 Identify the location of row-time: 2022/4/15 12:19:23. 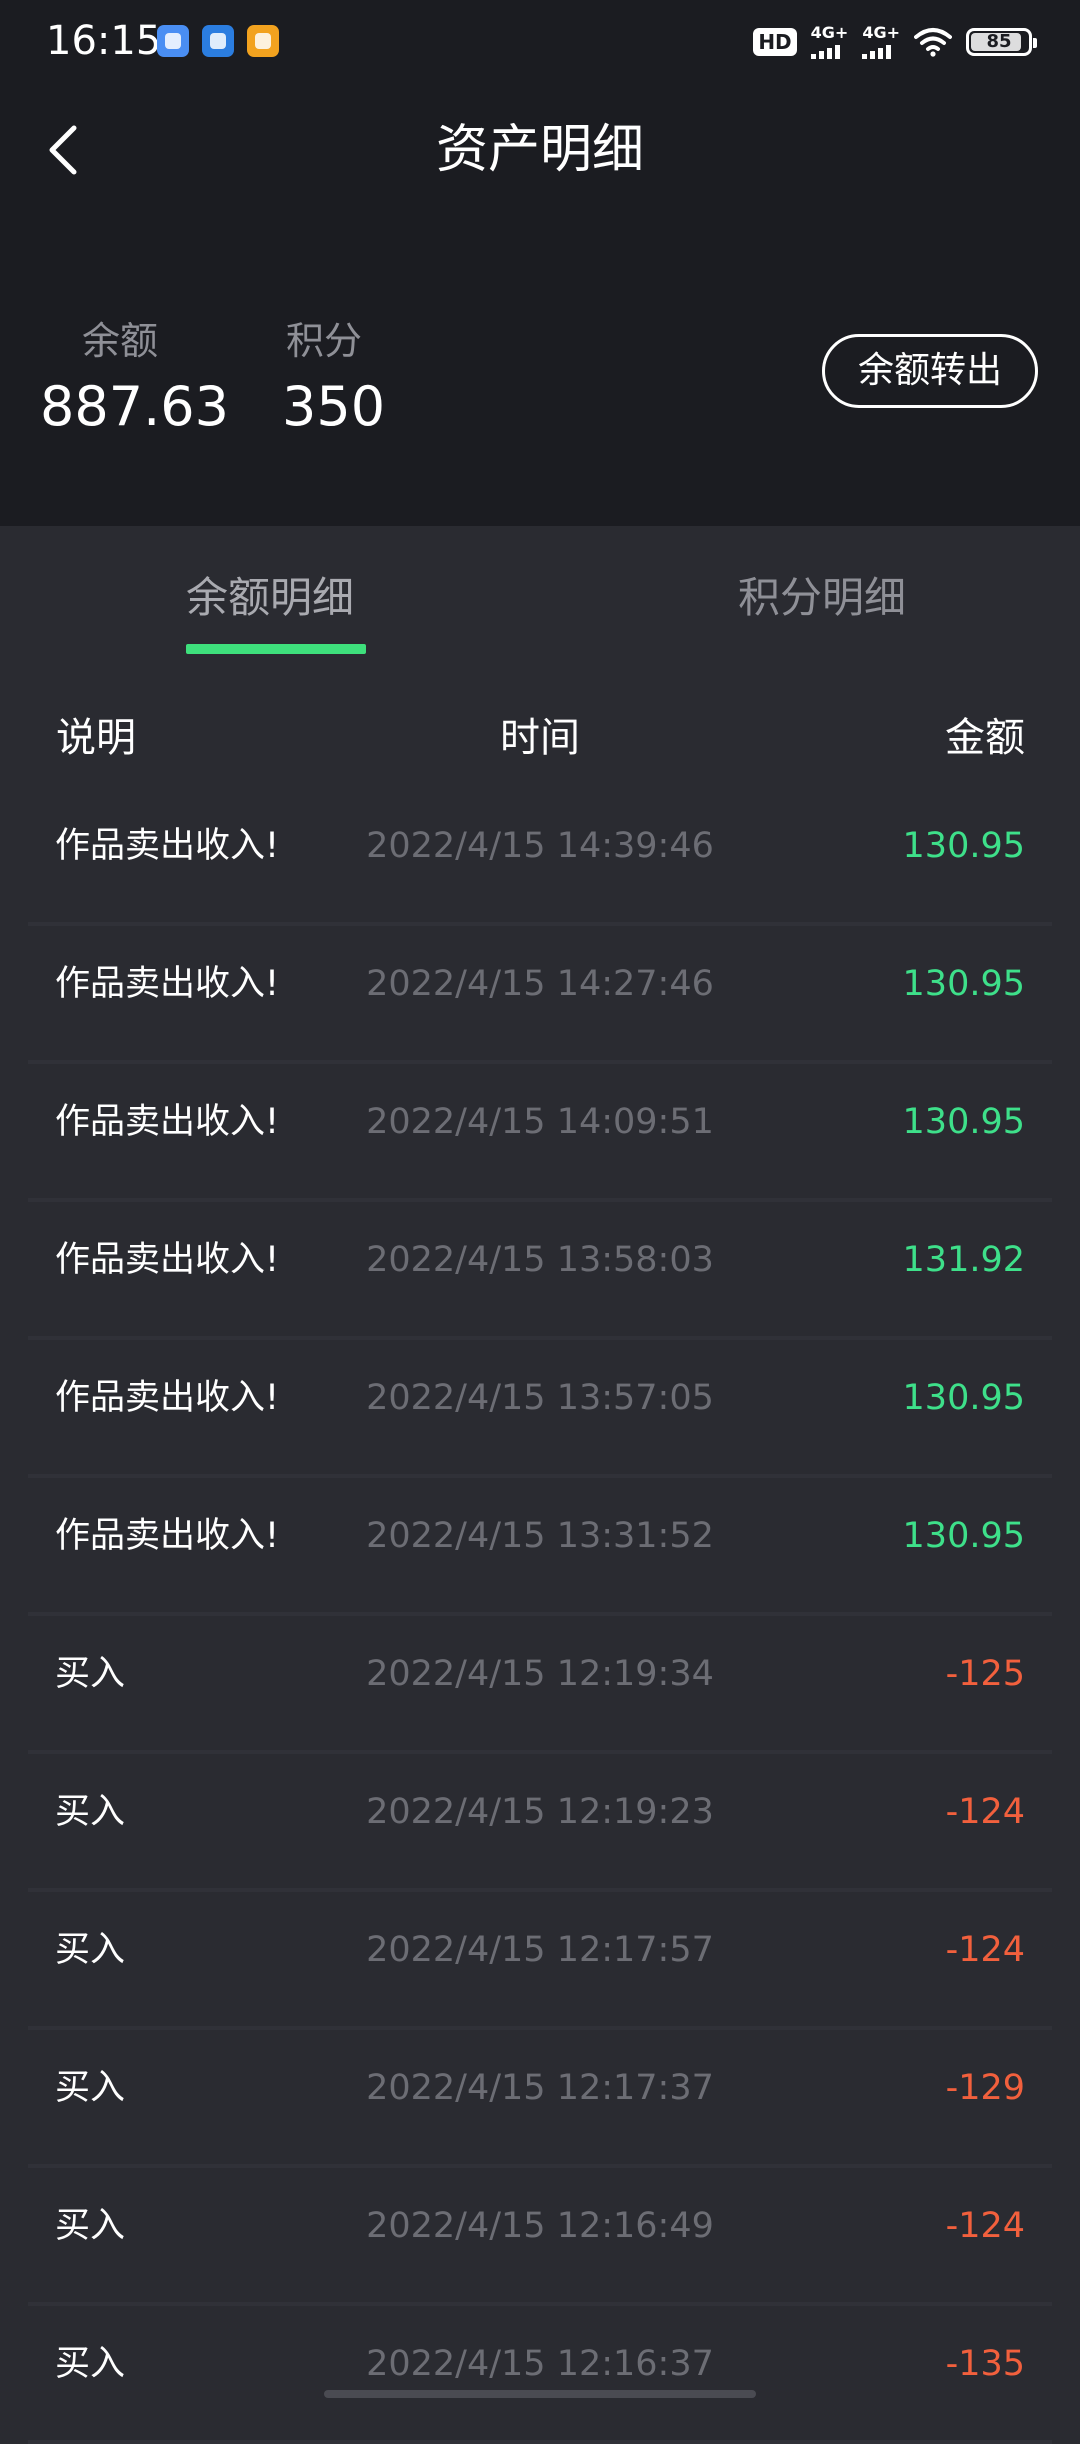
(540, 1812).